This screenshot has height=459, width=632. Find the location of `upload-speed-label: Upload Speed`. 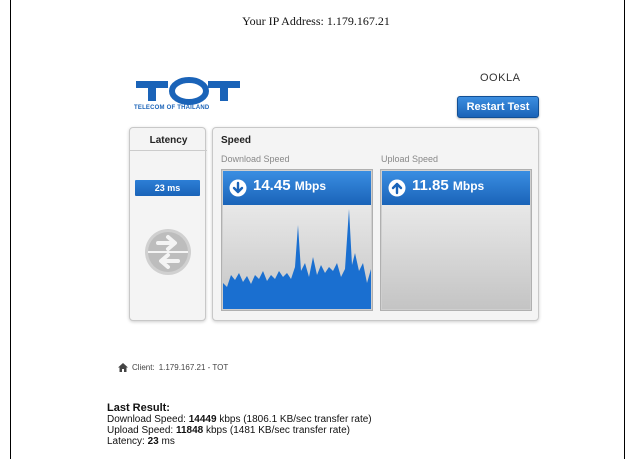

upload-speed-label: Upload Speed is located at coordinates (410, 159).